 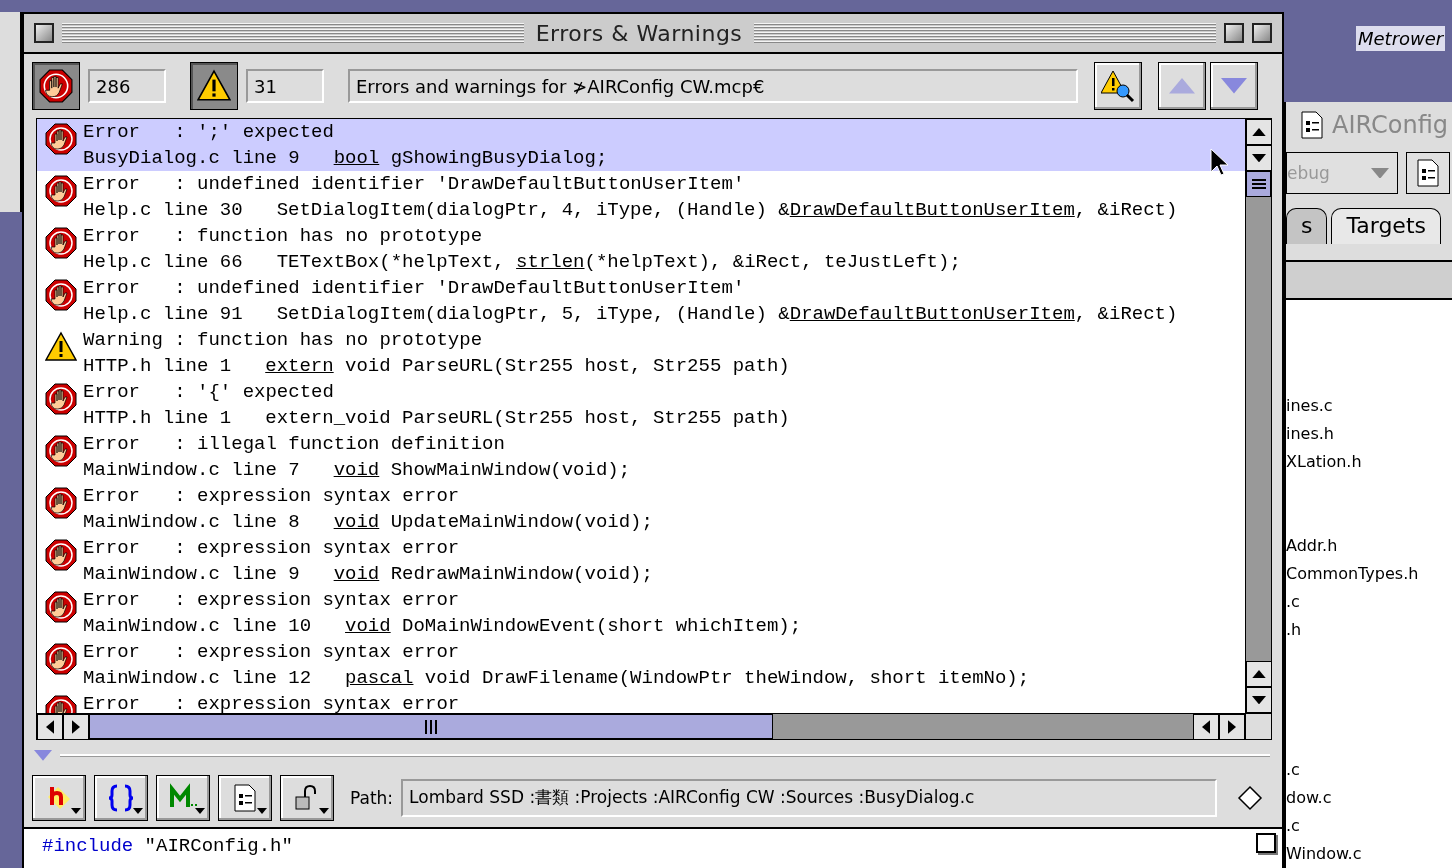 I want to click on message-location: HTTP.h line 1, so click(x=157, y=366).